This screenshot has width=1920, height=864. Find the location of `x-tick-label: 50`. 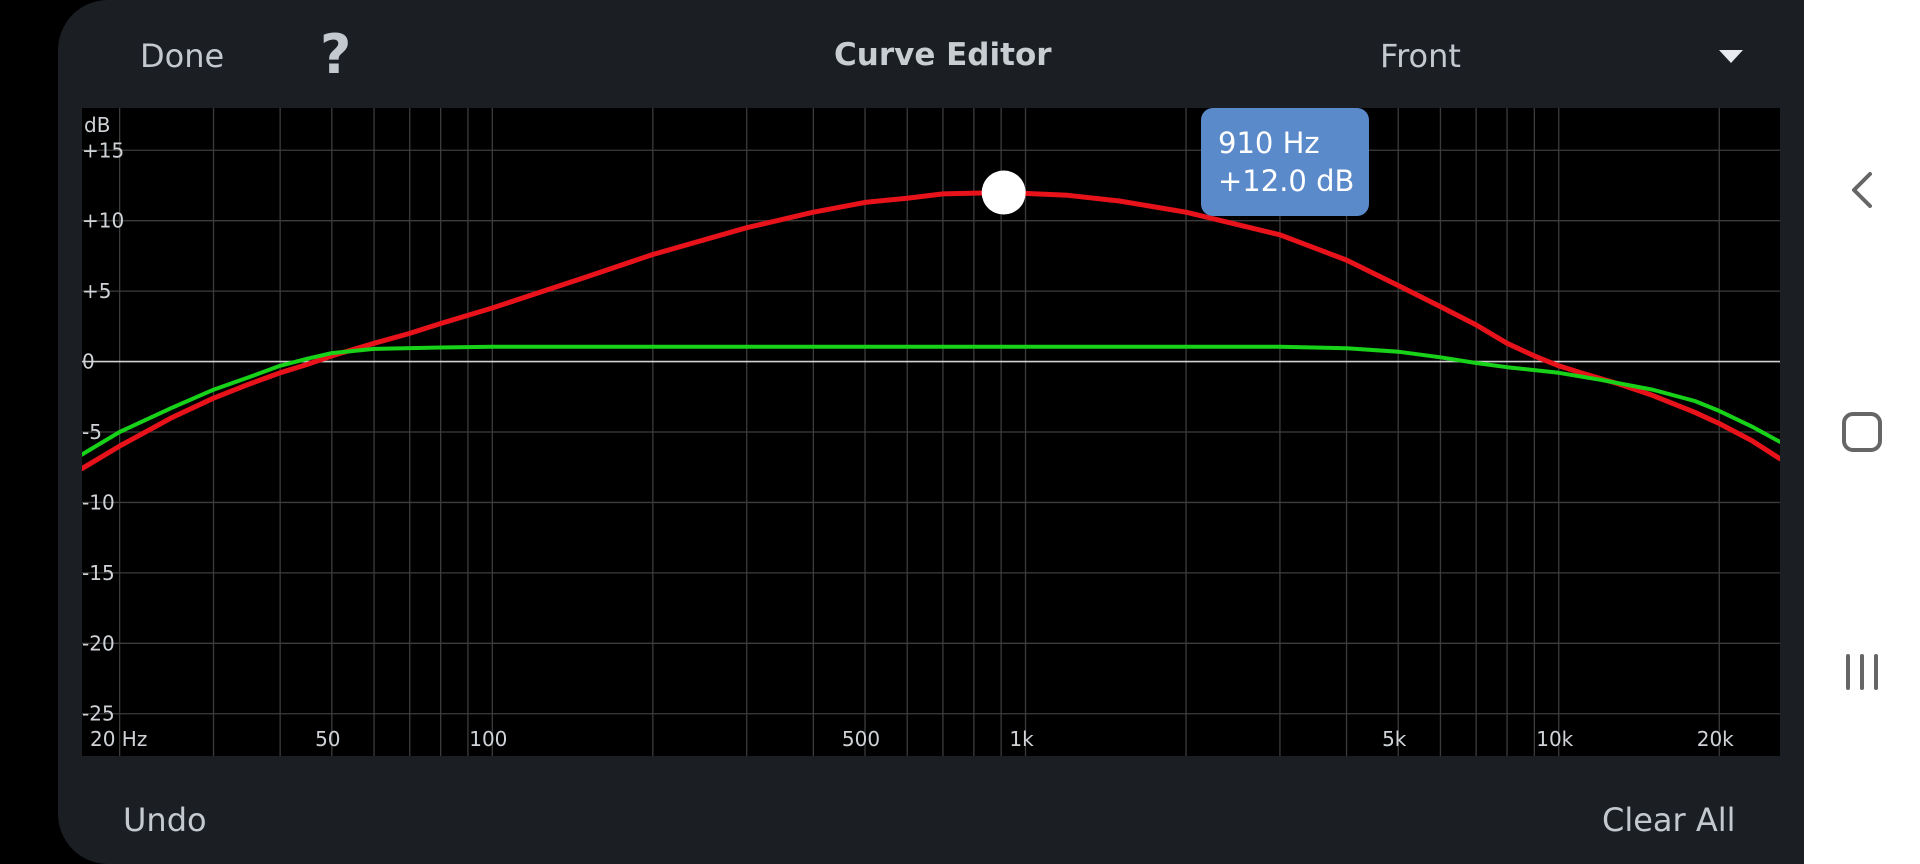

x-tick-label: 50 is located at coordinates (327, 739).